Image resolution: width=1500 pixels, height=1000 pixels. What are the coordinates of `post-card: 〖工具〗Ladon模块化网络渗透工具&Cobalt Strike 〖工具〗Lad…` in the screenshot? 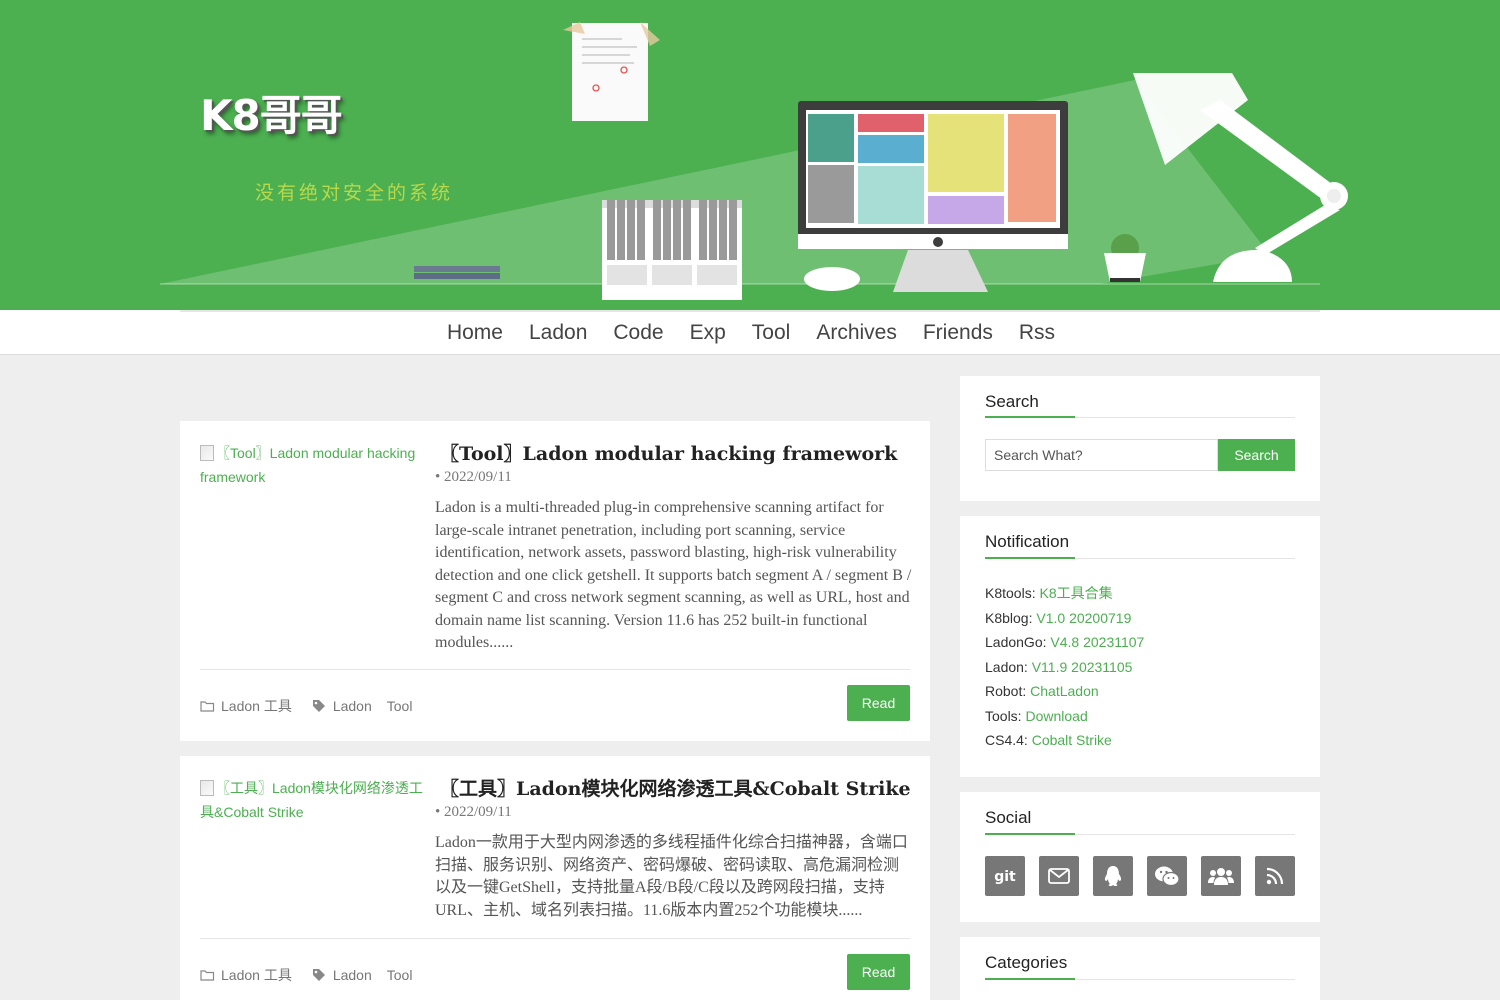 It's located at (555, 878).